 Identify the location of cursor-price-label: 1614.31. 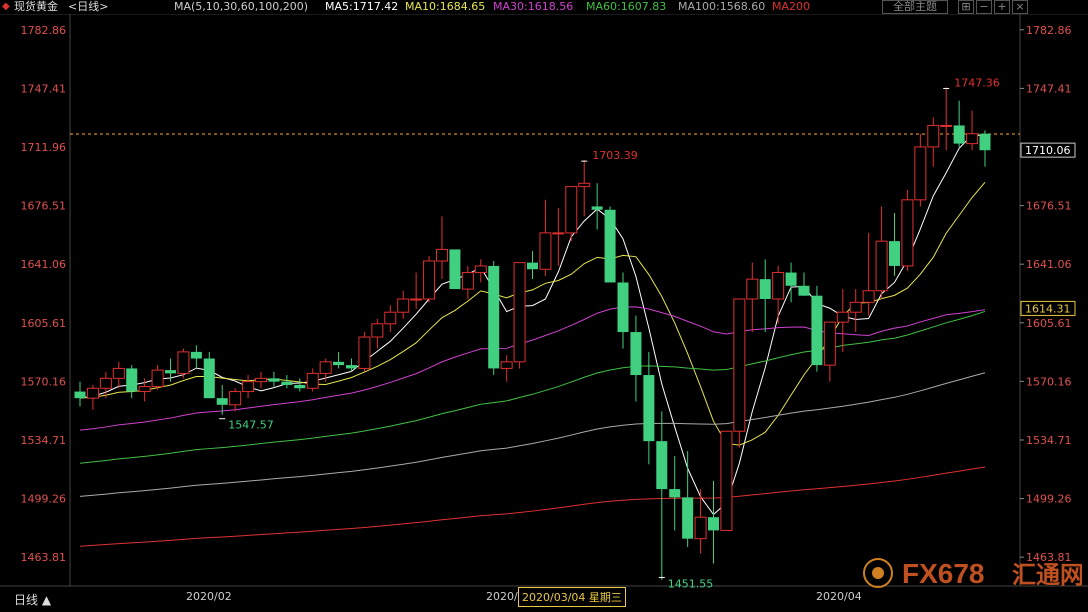
(1048, 308).